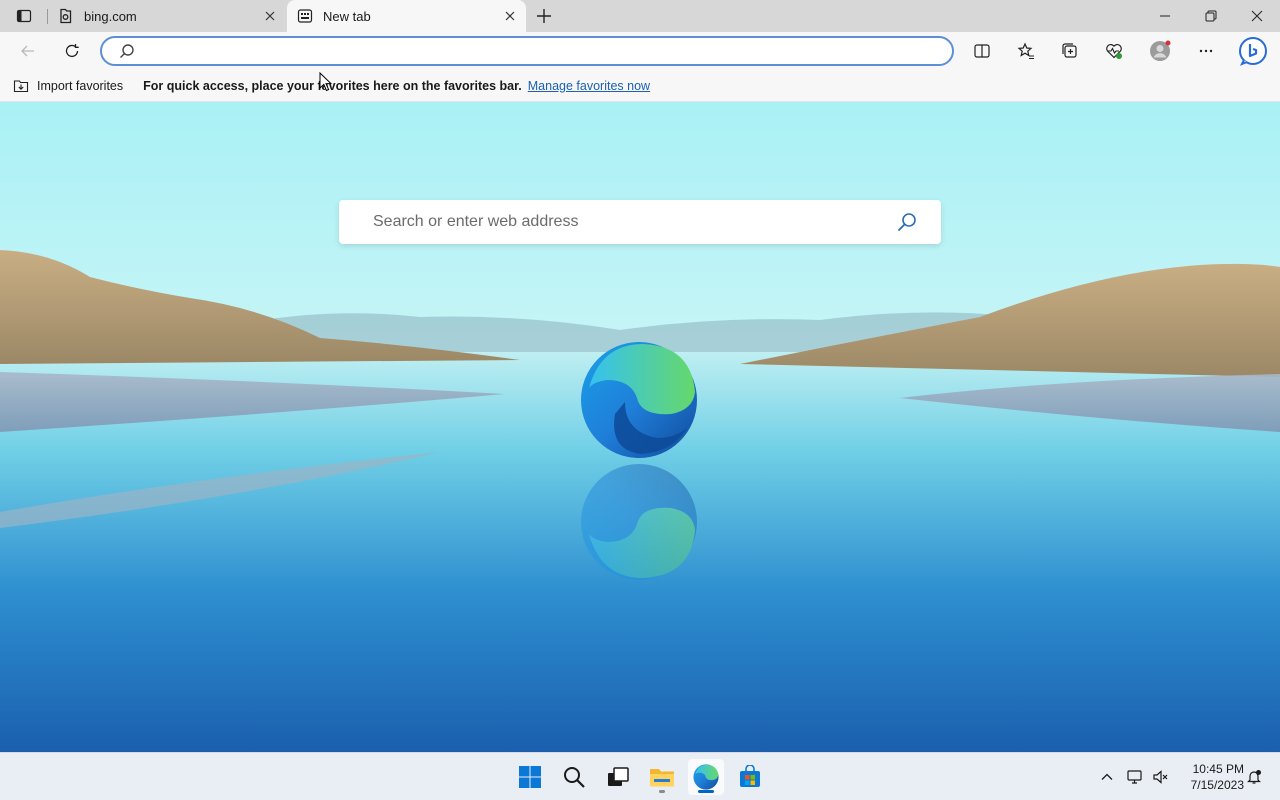  I want to click on bing-chat-button, so click(1253, 51).